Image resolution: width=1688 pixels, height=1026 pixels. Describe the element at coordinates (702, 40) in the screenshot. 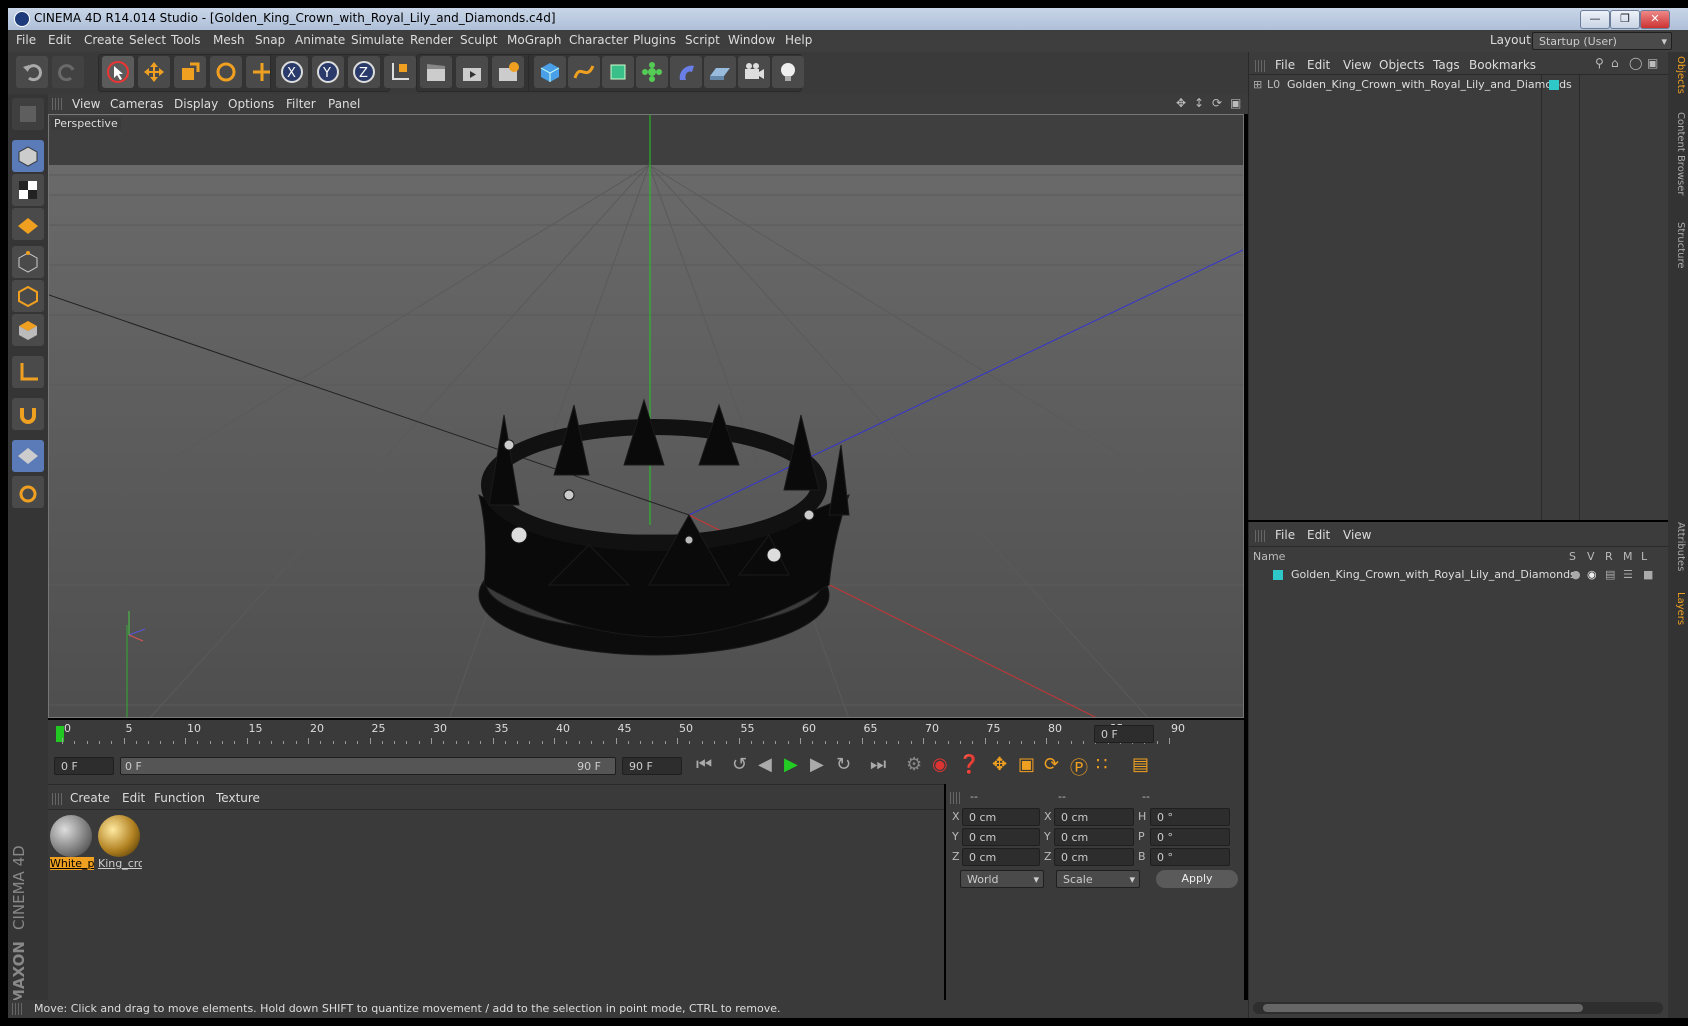

I see `menu-script: Script` at that location.